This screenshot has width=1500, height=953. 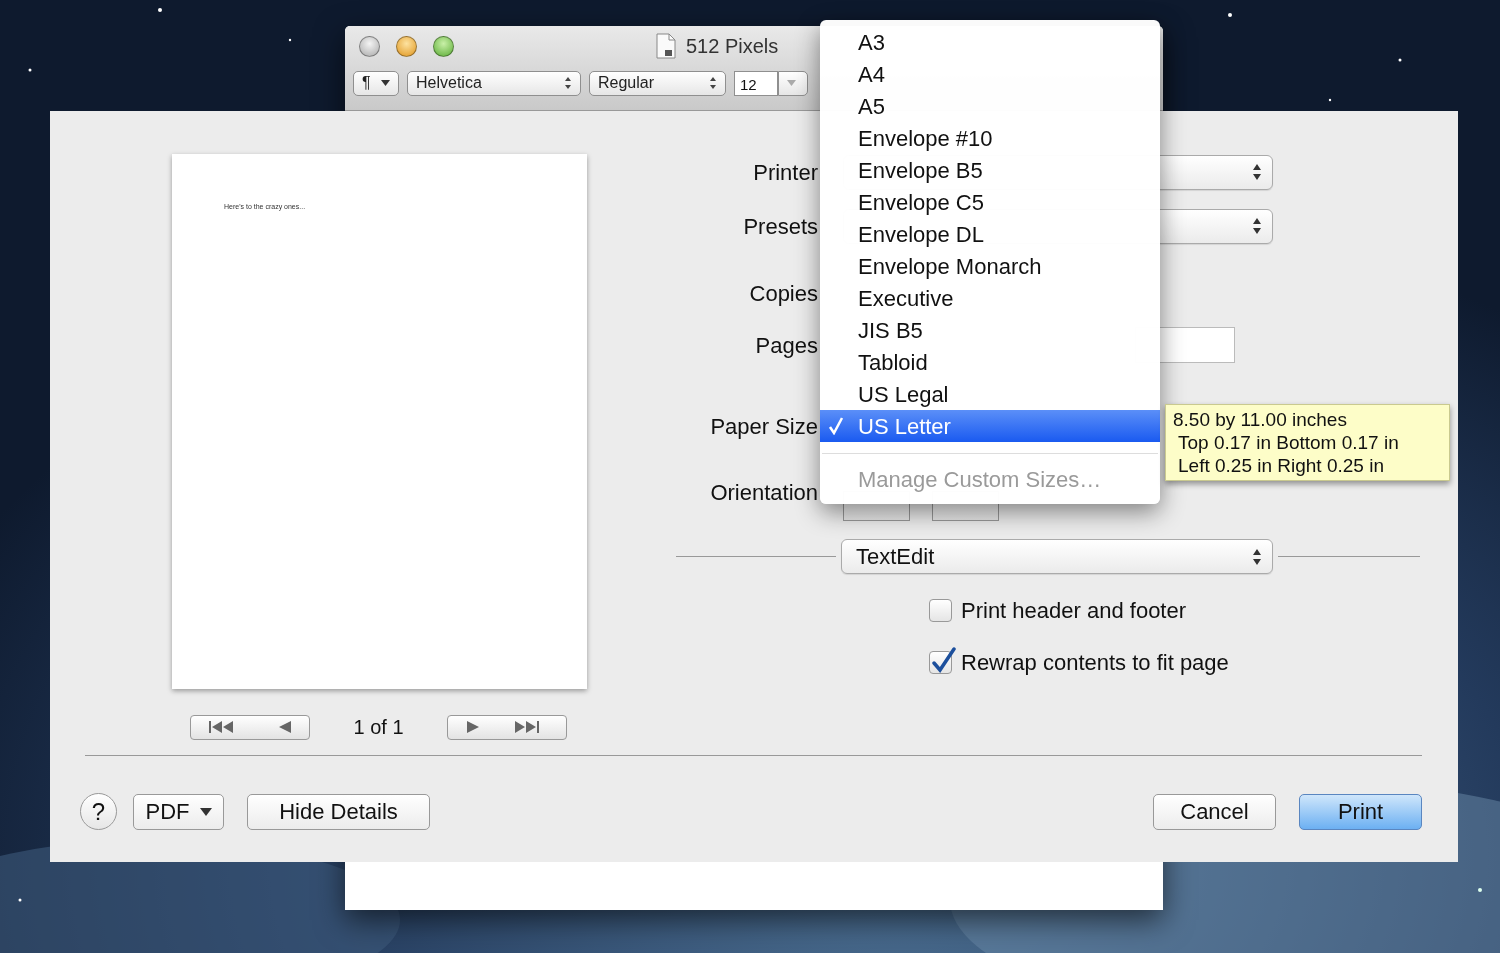 What do you see at coordinates (472, 727) in the screenshot?
I see `next-icon` at bounding box center [472, 727].